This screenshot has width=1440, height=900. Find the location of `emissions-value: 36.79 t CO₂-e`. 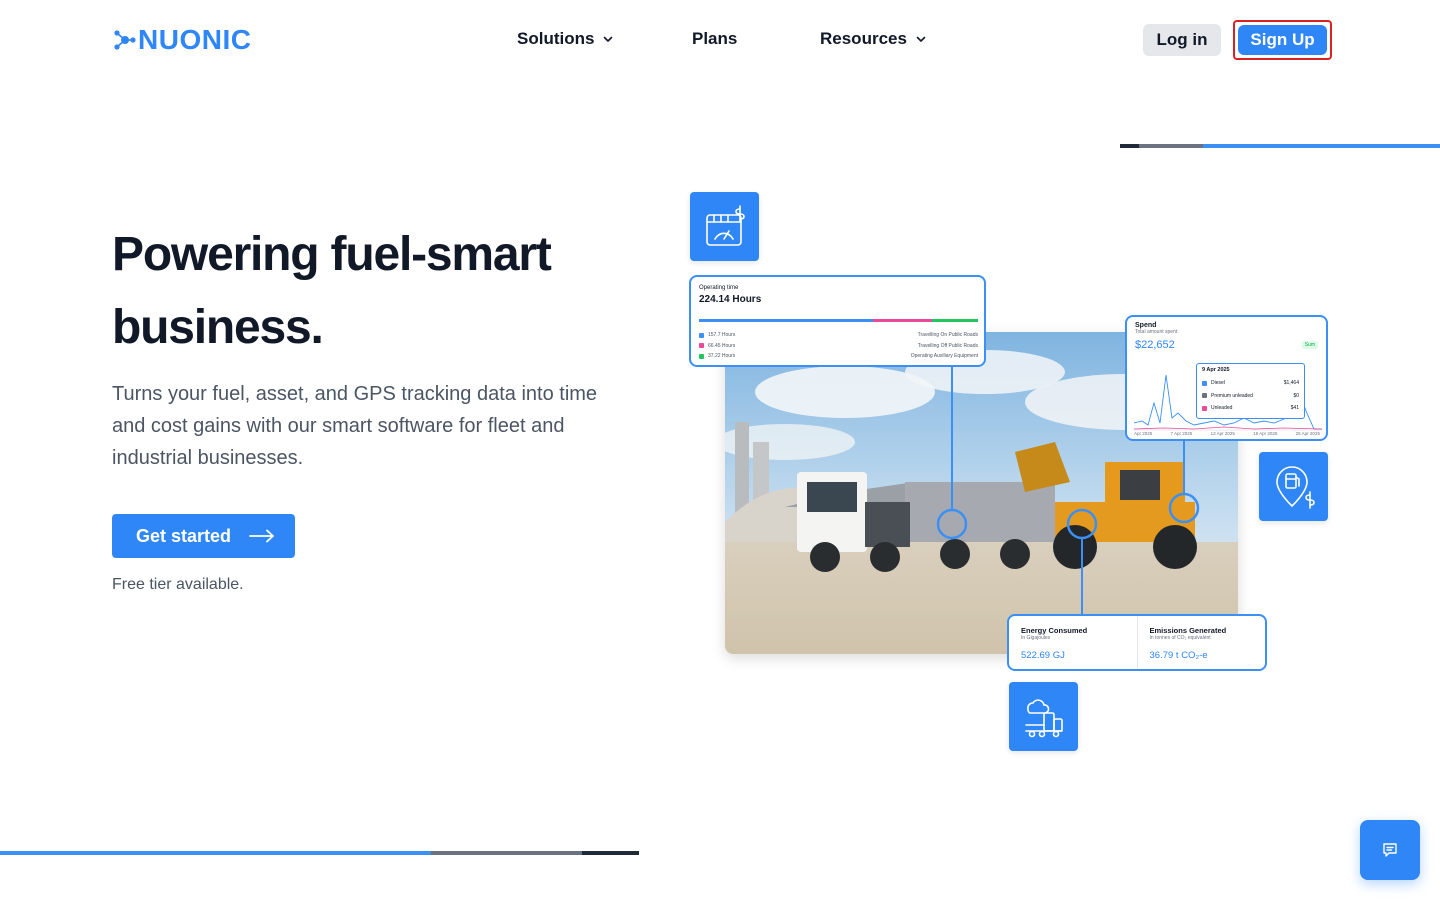

emissions-value: 36.79 t CO₂-e is located at coordinates (1178, 655).